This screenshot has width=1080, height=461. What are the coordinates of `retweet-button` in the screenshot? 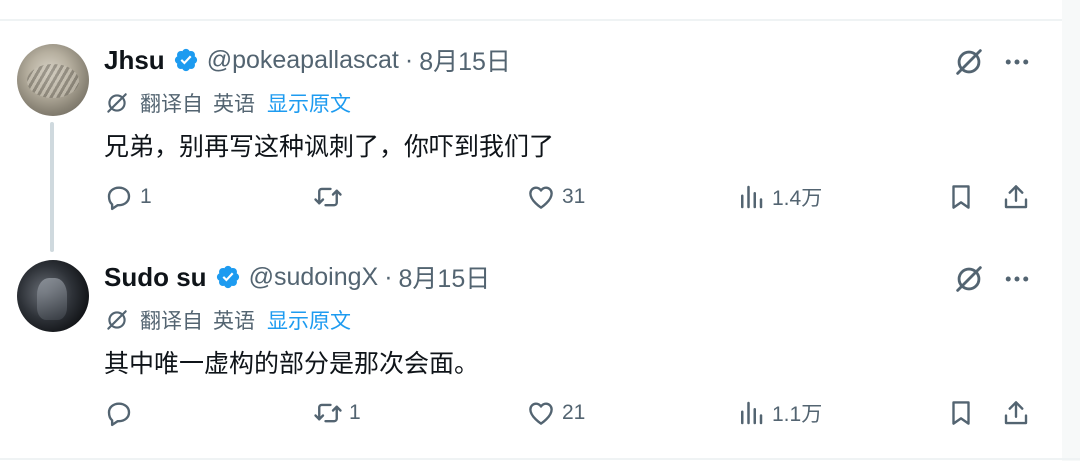 It's located at (331, 197).